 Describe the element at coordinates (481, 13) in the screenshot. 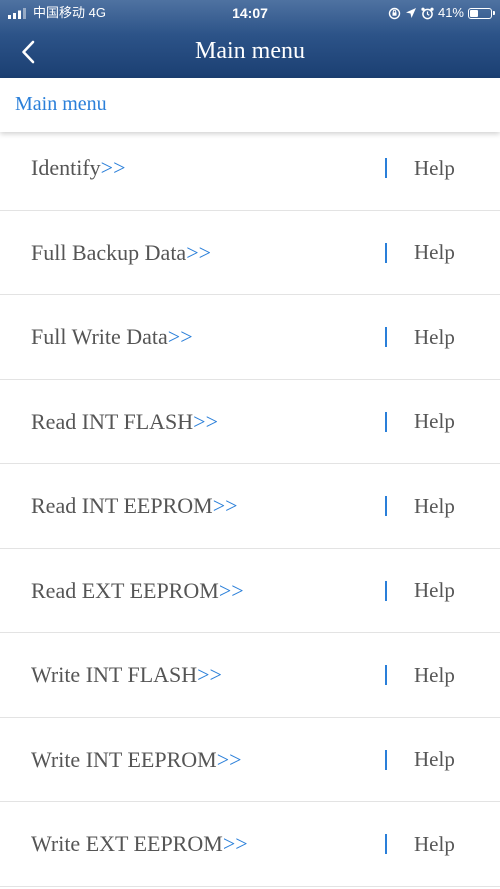

I see `battery-icon` at that location.